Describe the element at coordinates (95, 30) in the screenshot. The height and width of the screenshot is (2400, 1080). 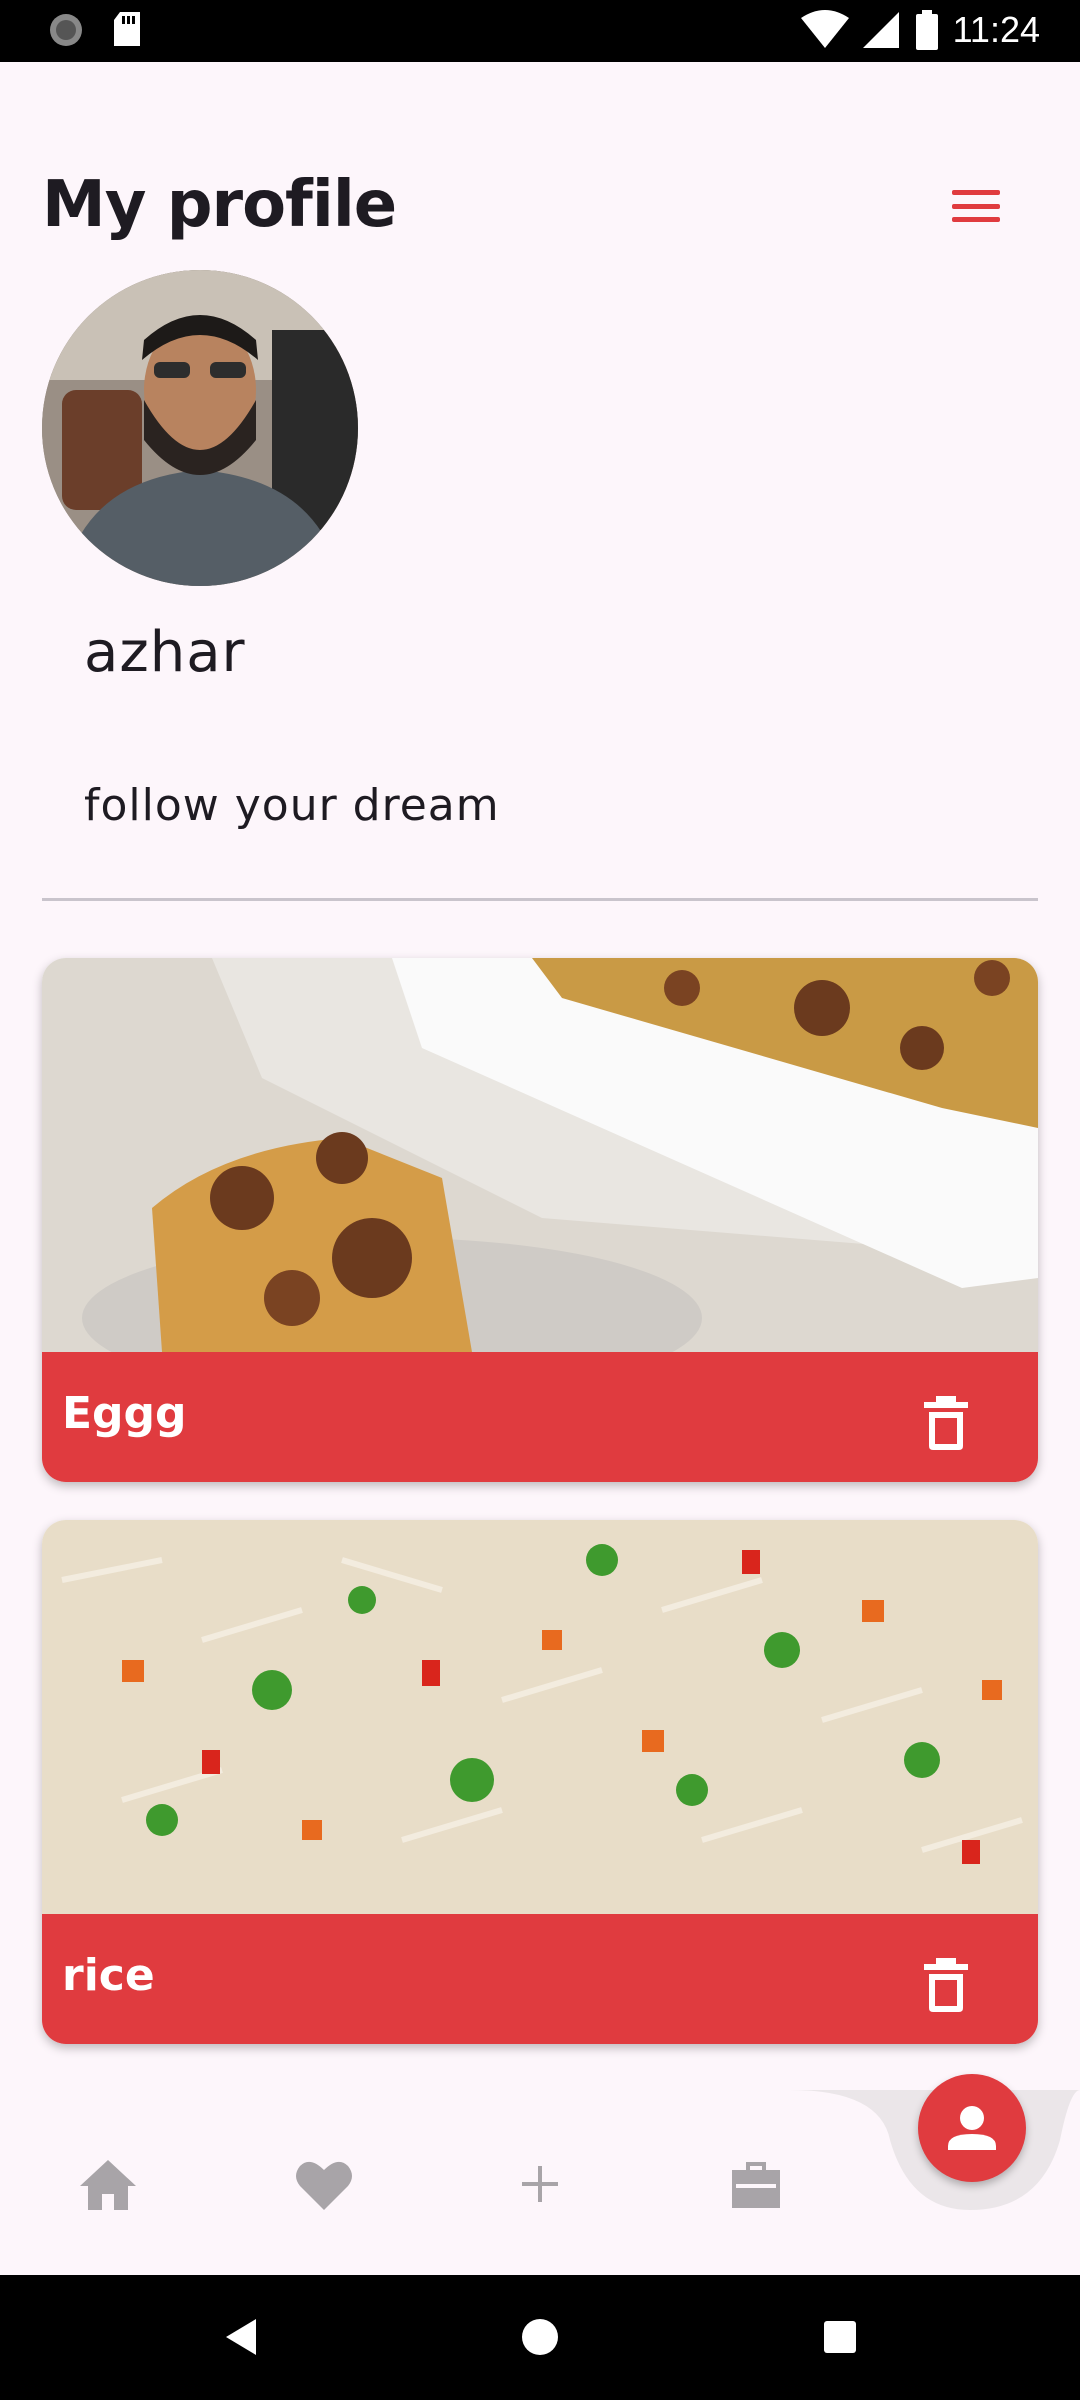
I see `status-left-icons` at that location.